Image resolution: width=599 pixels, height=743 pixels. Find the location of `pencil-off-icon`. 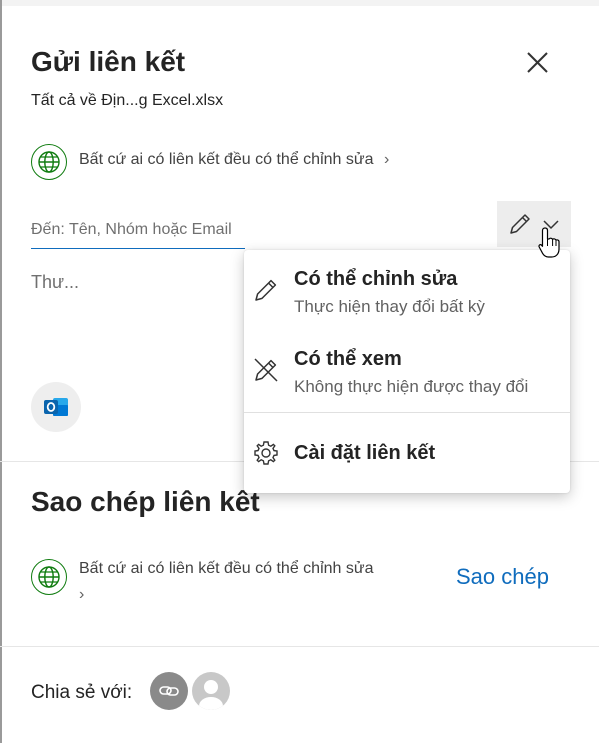

pencil-off-icon is located at coordinates (266, 370).